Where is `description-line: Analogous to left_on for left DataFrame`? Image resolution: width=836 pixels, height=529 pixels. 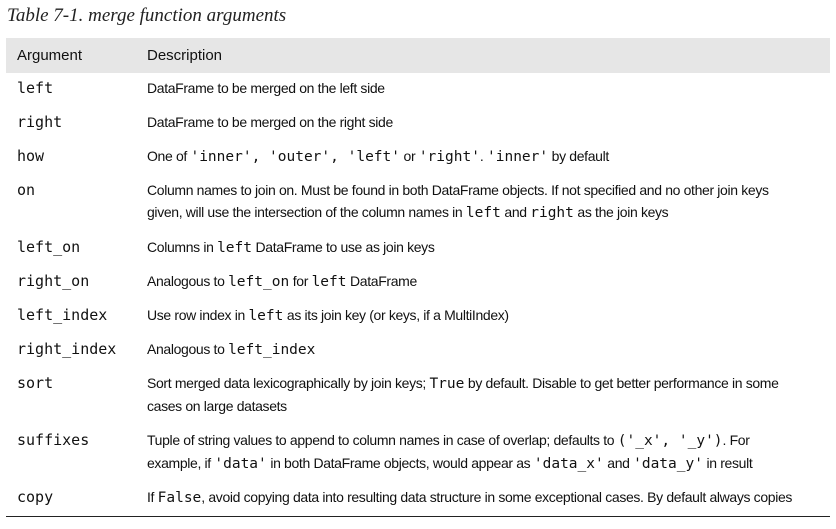 description-line: Analogous to left_on for left DataFrame is located at coordinates (488, 281).